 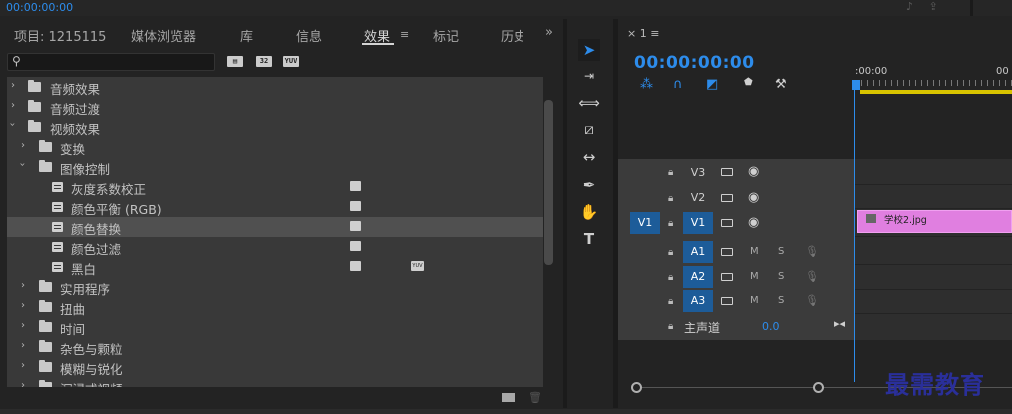 What do you see at coordinates (936, 92) in the screenshot?
I see `work-area-bar` at bounding box center [936, 92].